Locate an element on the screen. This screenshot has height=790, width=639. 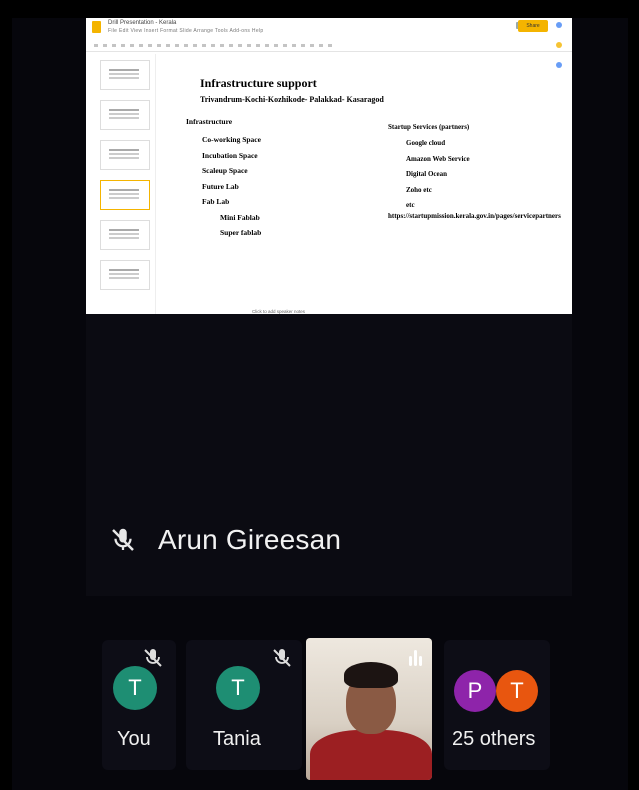
toolbar-buttons is located at coordinates (214, 45).